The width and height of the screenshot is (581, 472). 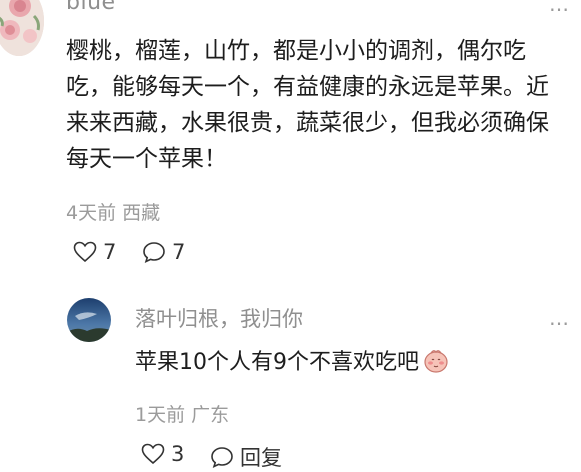 I want to click on reply-like-count: 3, so click(x=178, y=454).